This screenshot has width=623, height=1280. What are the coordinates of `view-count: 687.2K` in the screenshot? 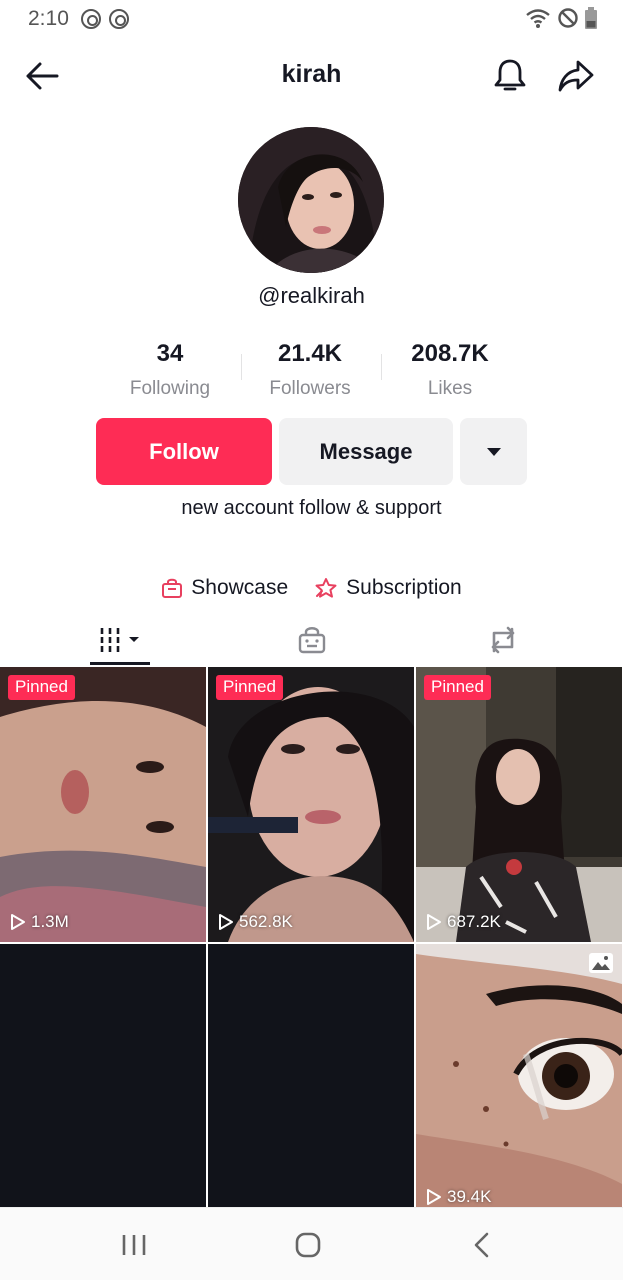 It's located at (463, 922).